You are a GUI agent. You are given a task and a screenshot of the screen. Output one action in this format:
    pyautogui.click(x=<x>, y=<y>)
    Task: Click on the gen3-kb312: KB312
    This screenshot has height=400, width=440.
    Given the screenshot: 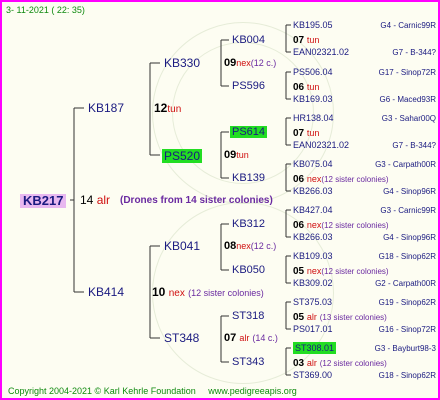 What is the action you would take?
    pyautogui.click(x=248, y=224)
    